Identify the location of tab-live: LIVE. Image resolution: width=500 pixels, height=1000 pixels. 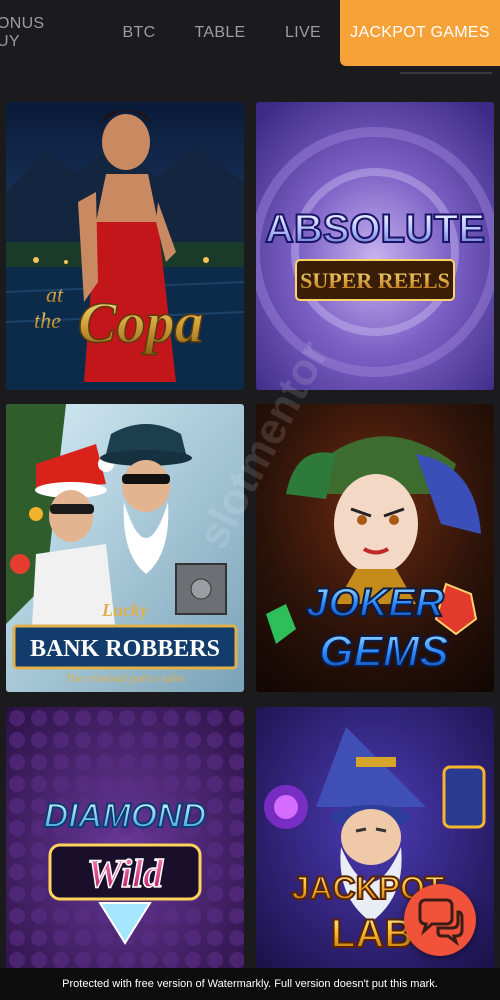
(303, 33).